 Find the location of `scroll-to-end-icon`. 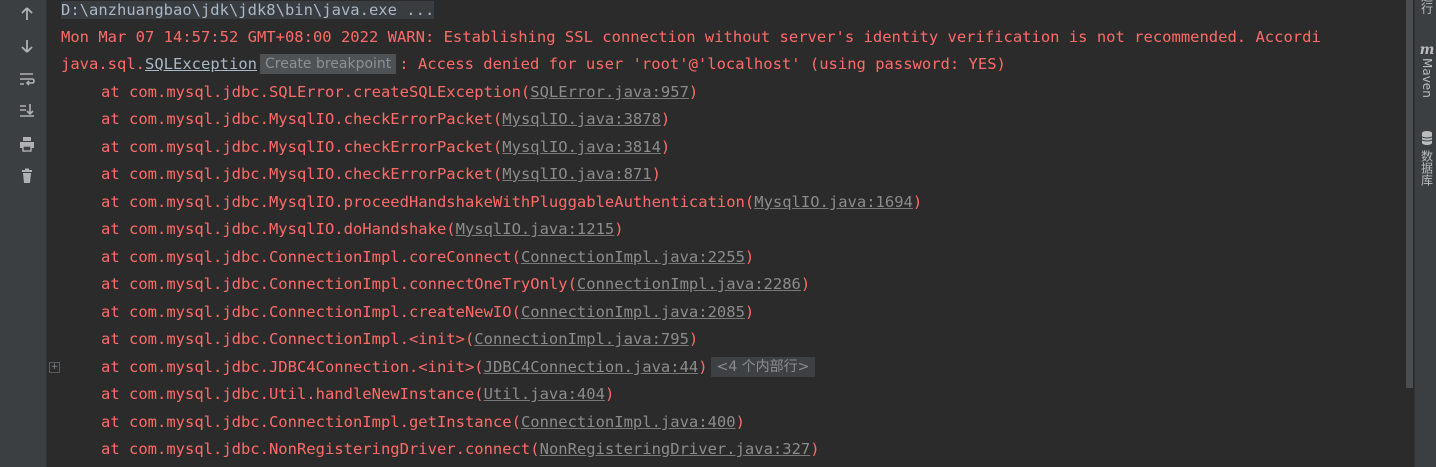

scroll-to-end-icon is located at coordinates (27, 110).